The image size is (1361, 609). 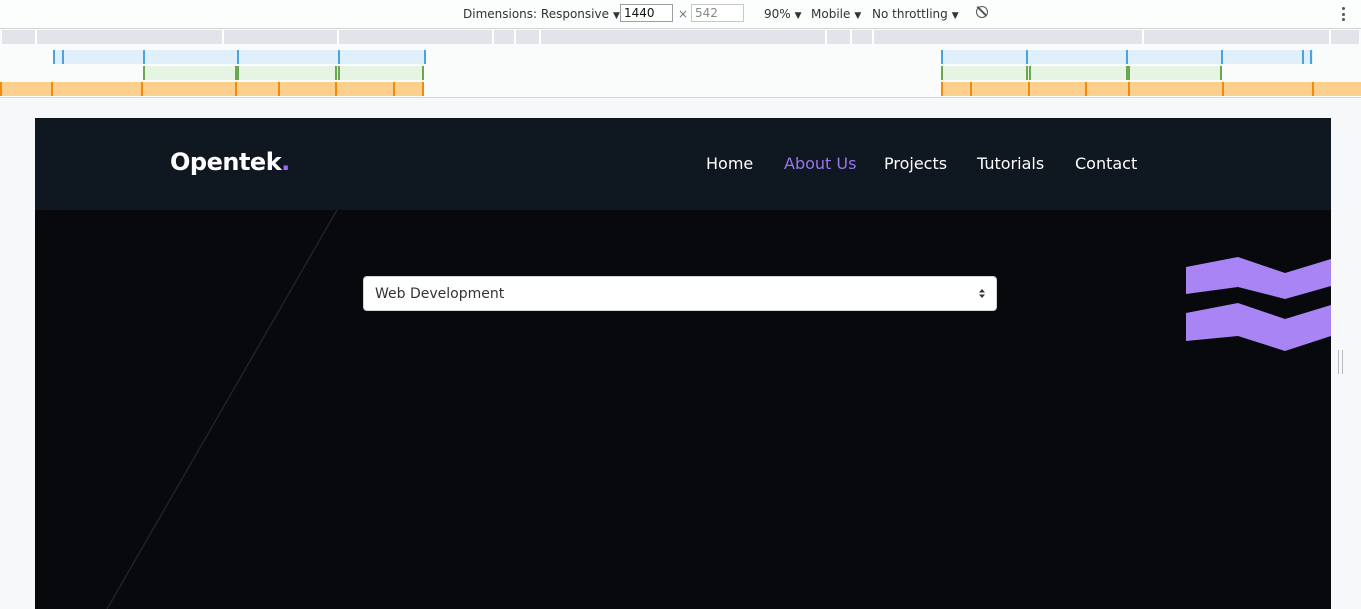 I want to click on mq-row-gray, so click(x=680, y=37).